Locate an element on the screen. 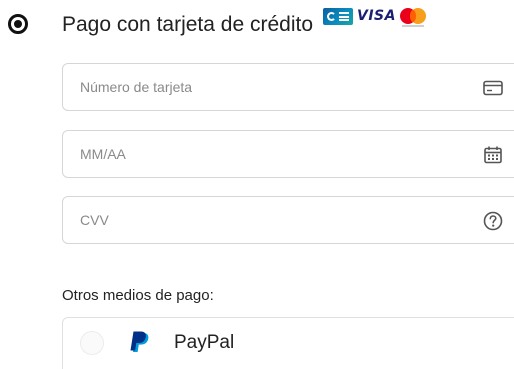 This screenshot has height=369, width=514. radio-selected-dot is located at coordinates (18, 24).